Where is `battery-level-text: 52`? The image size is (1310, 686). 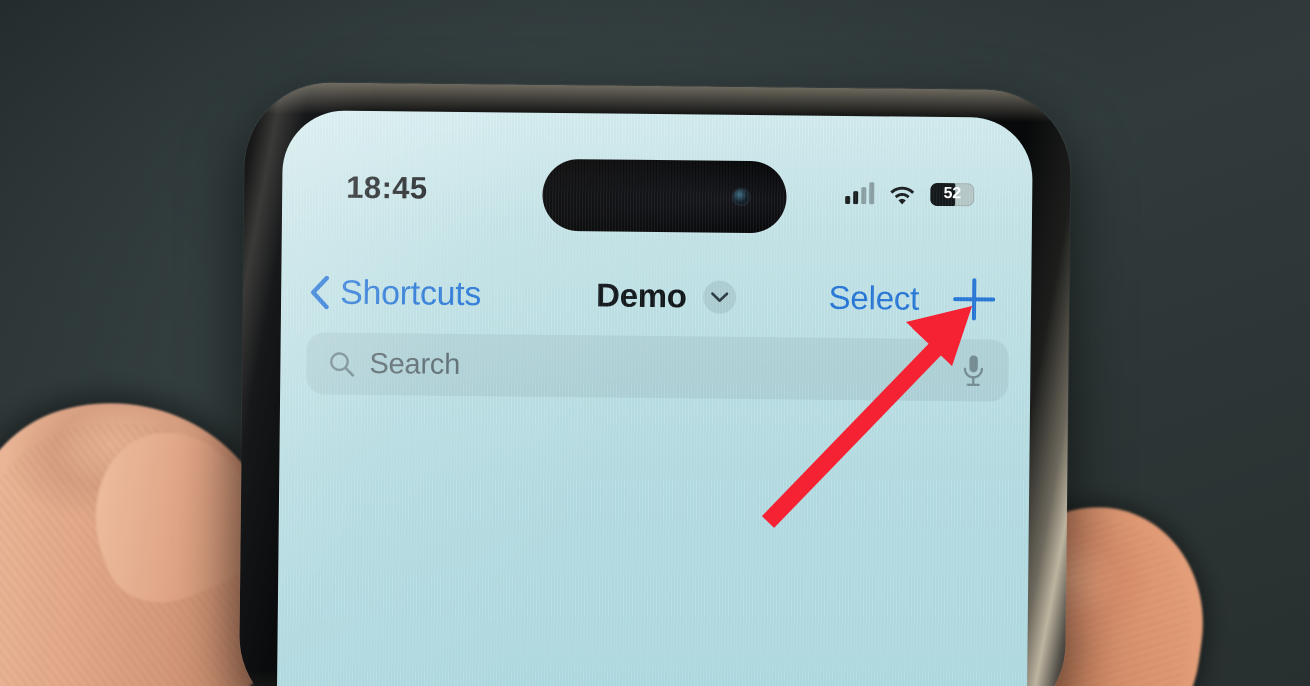 battery-level-text: 52 is located at coordinates (952, 194).